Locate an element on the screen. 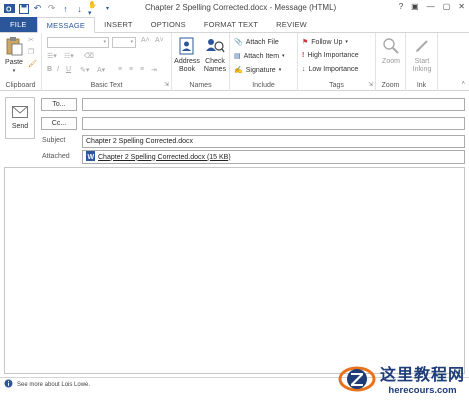  collapse-ribbon-icon: ˄ is located at coordinates (463, 84).